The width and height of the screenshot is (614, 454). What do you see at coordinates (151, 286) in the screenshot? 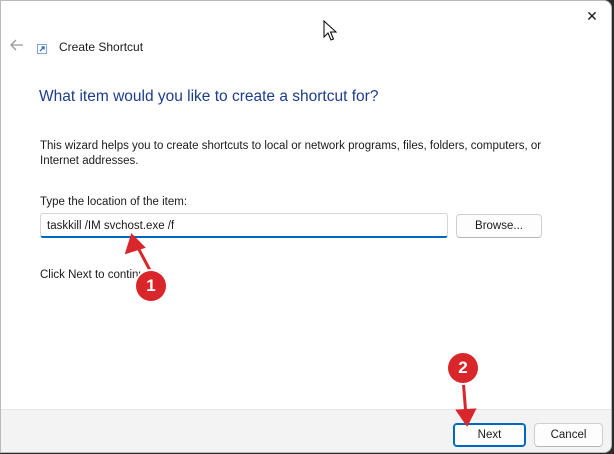
I see `annotation-badge-1: 1` at bounding box center [151, 286].